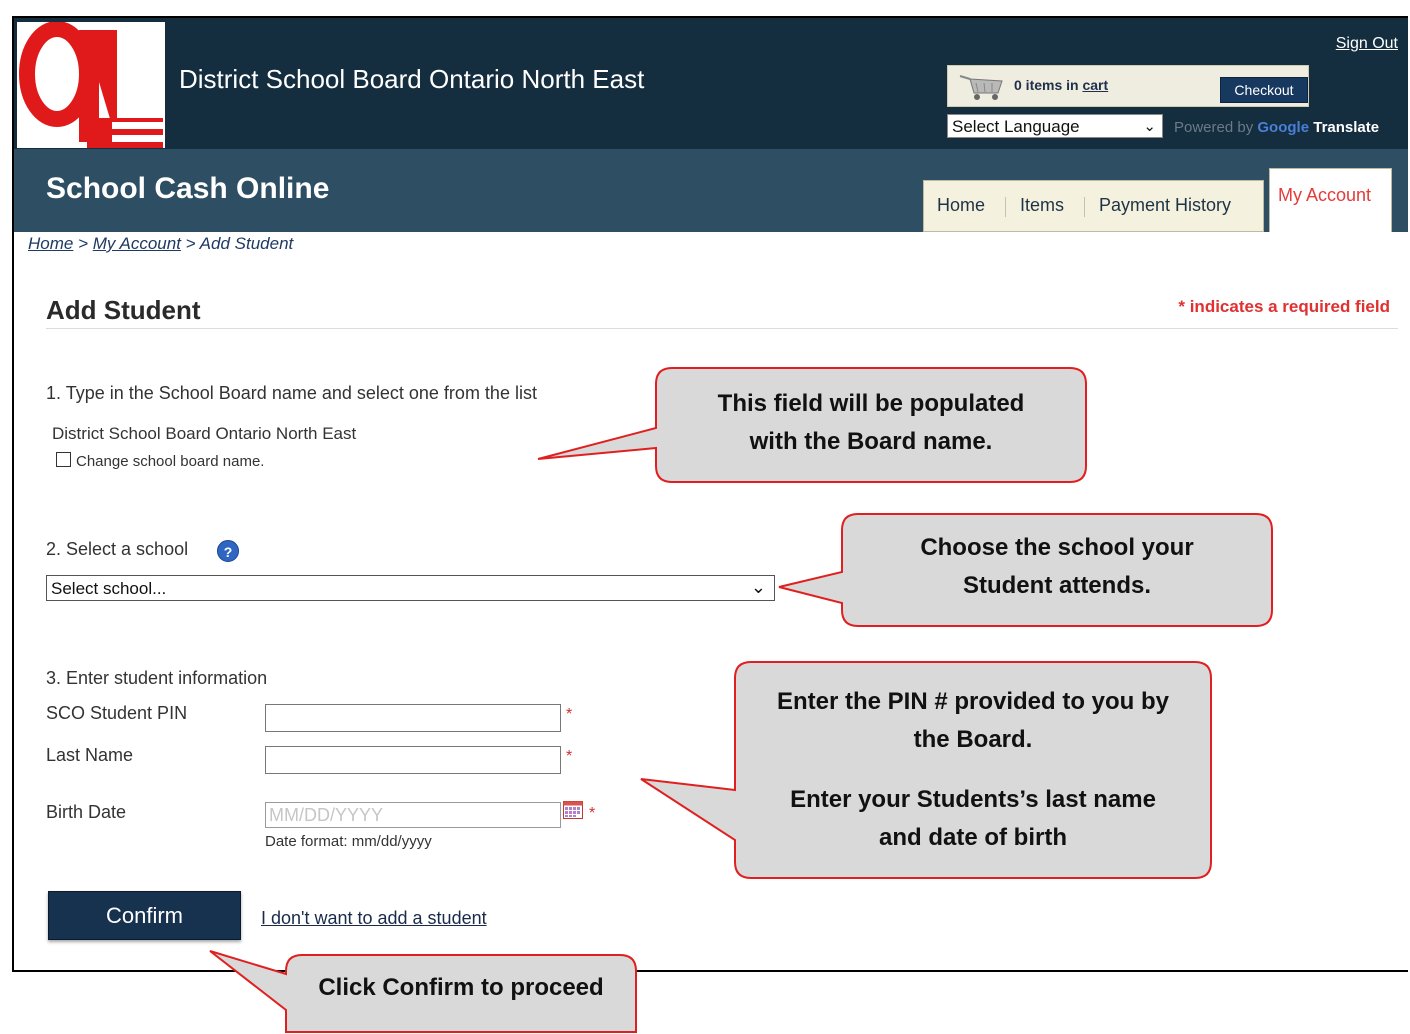 The height and width of the screenshot is (1034, 1410). Describe the element at coordinates (871, 441) in the screenshot. I see `callout-line: with the Board name.` at that location.